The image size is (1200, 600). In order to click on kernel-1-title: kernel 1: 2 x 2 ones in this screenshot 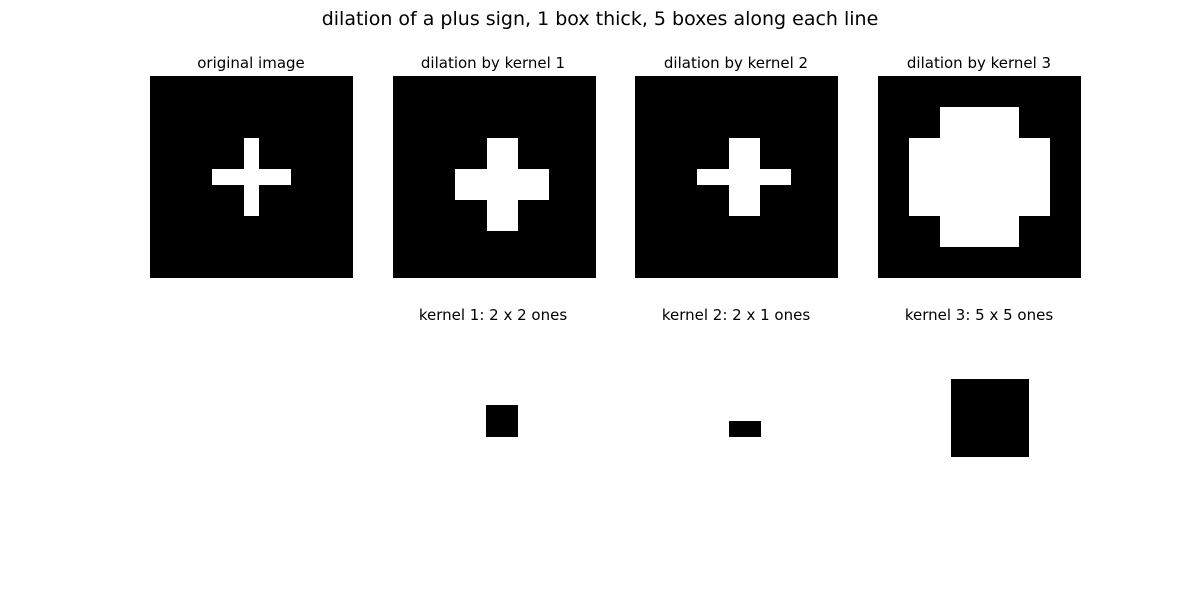, I will do `click(493, 315)`.